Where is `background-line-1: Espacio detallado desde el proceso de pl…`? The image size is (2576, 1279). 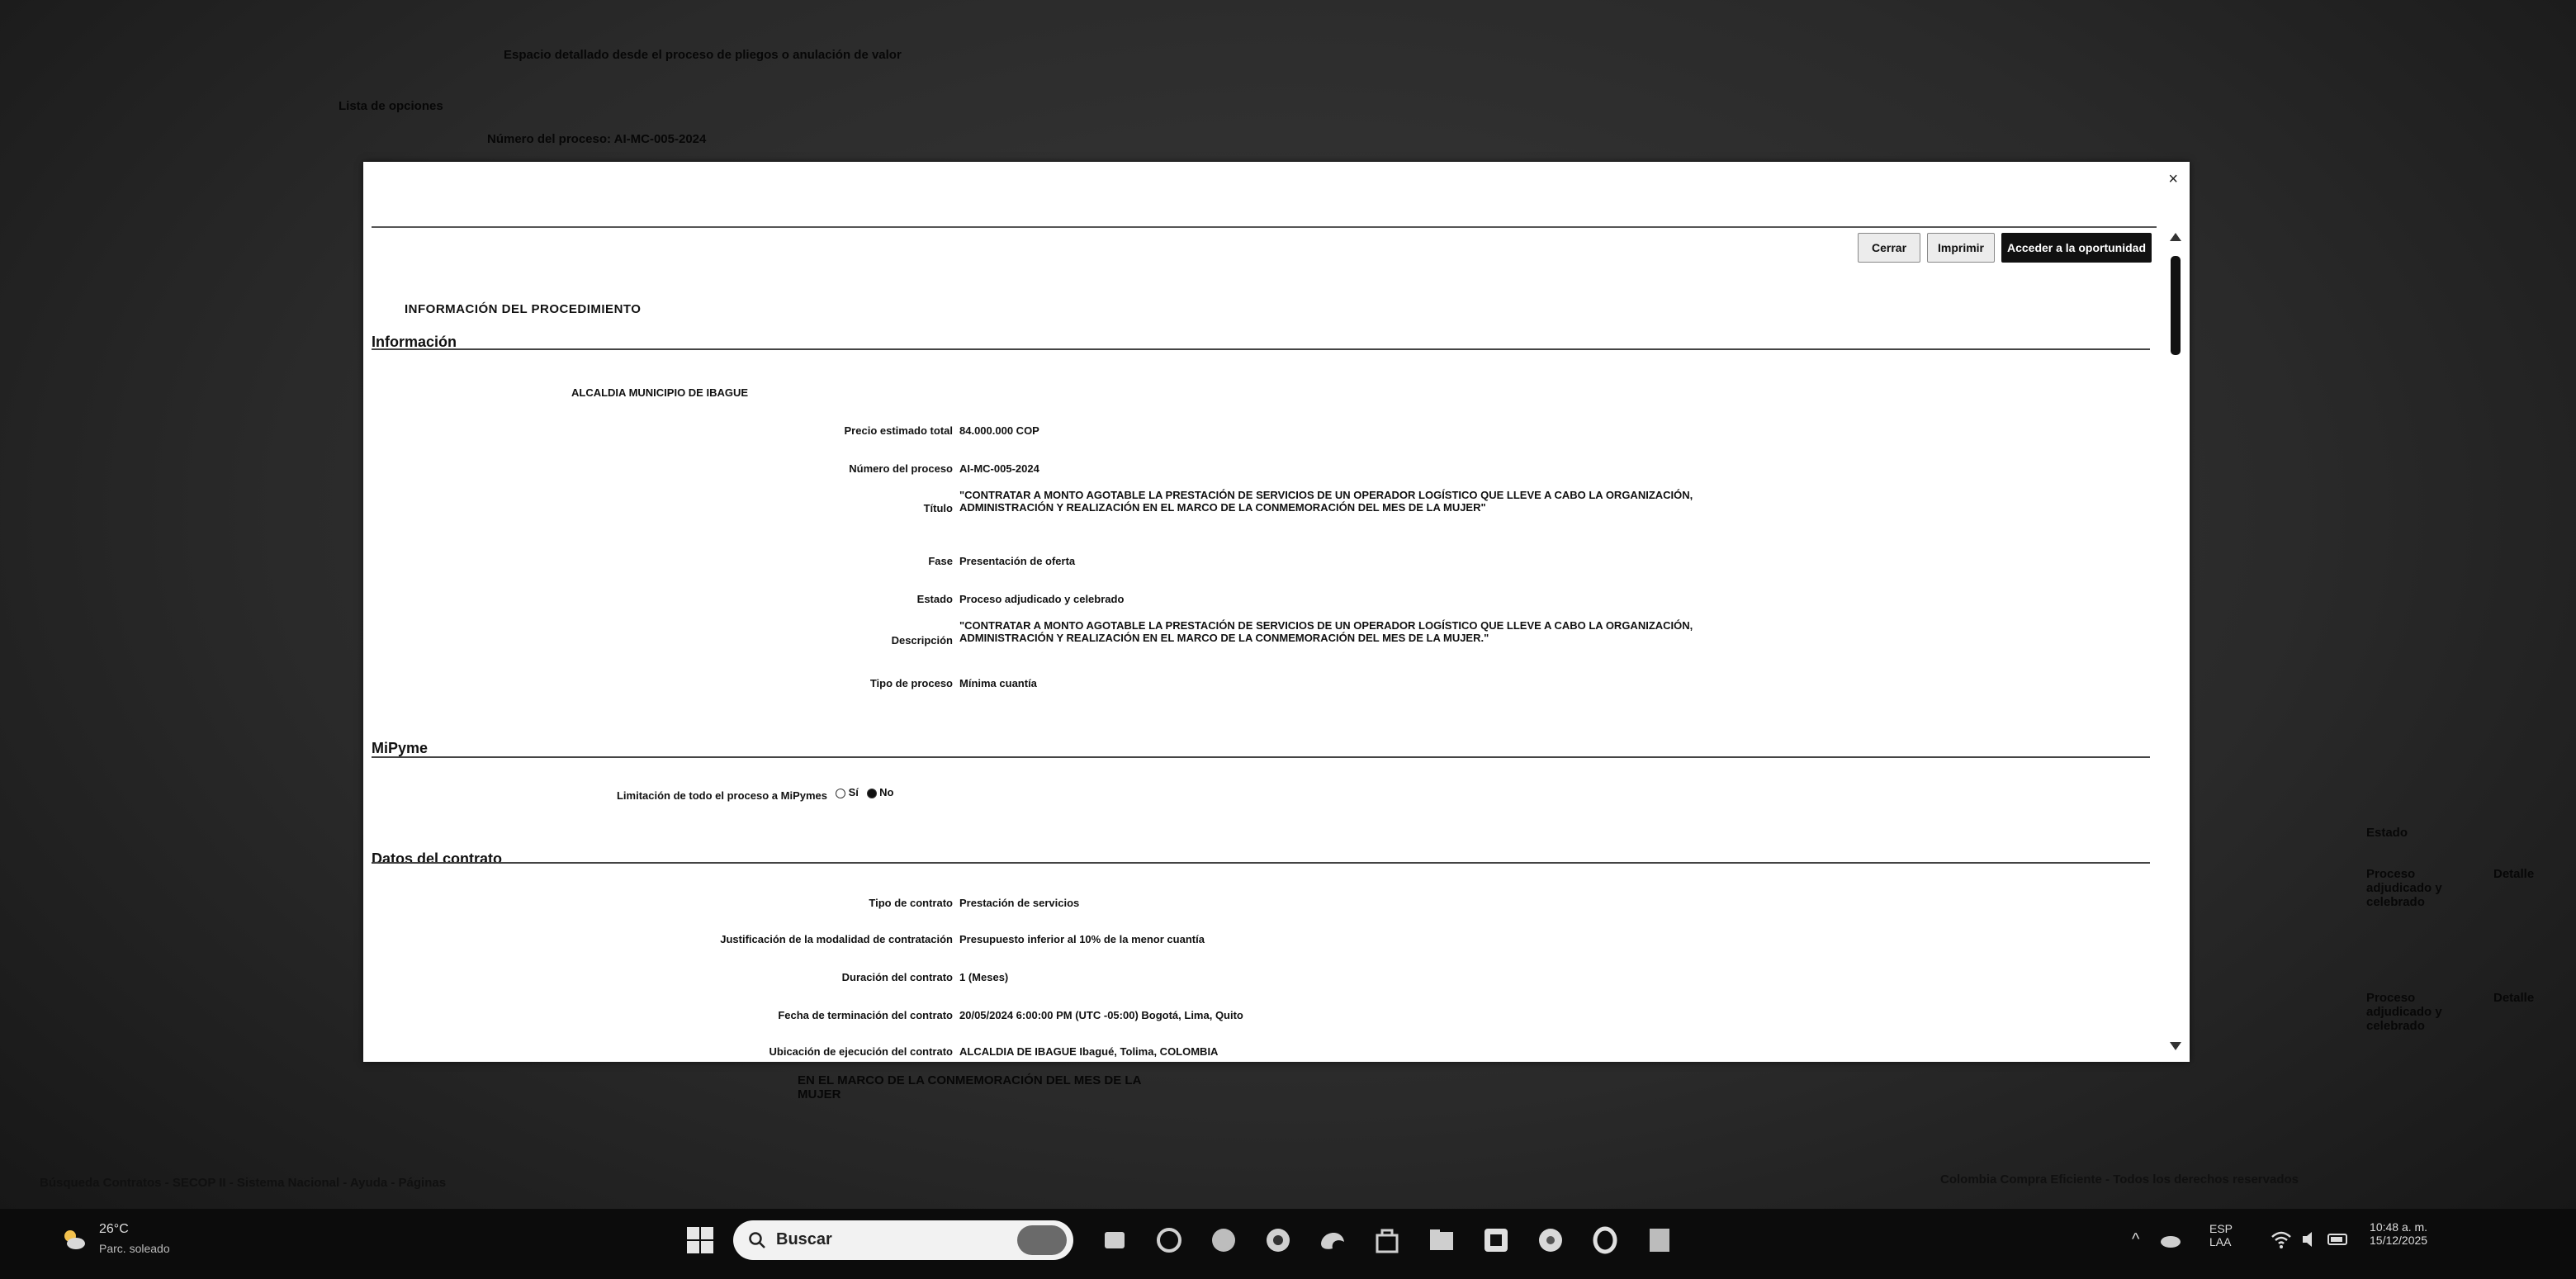 background-line-1: Espacio detallado desde el proceso de pl… is located at coordinates (703, 55).